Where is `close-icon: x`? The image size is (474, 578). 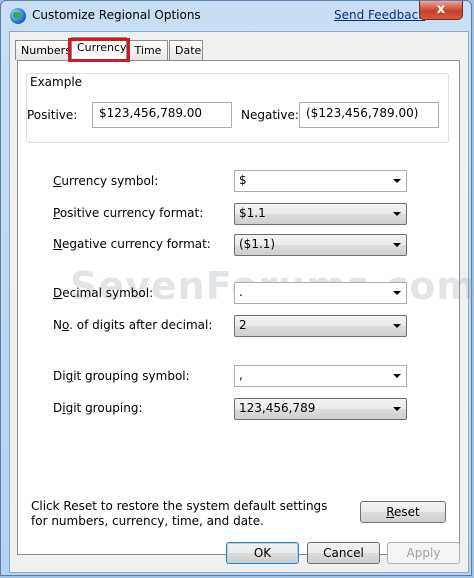 close-icon: x is located at coordinates (441, 9).